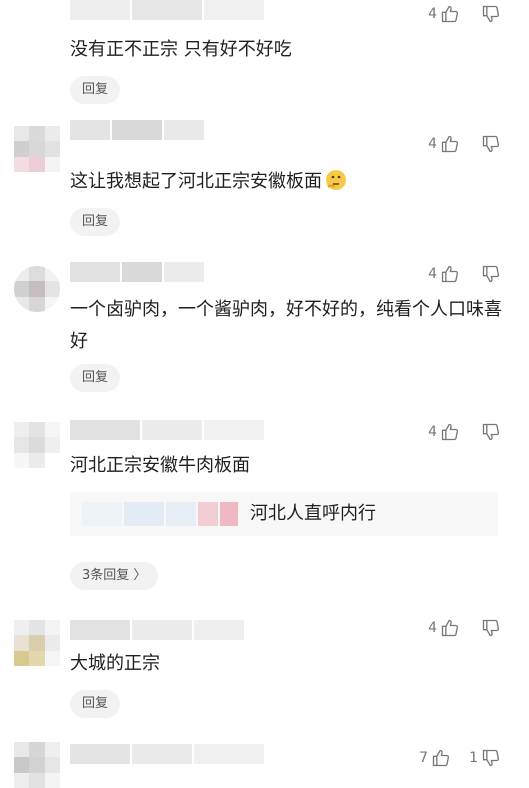 Image resolution: width=529 pixels, height=788 pixels. I want to click on view-replies-button: 3条回复 〉, so click(114, 576).